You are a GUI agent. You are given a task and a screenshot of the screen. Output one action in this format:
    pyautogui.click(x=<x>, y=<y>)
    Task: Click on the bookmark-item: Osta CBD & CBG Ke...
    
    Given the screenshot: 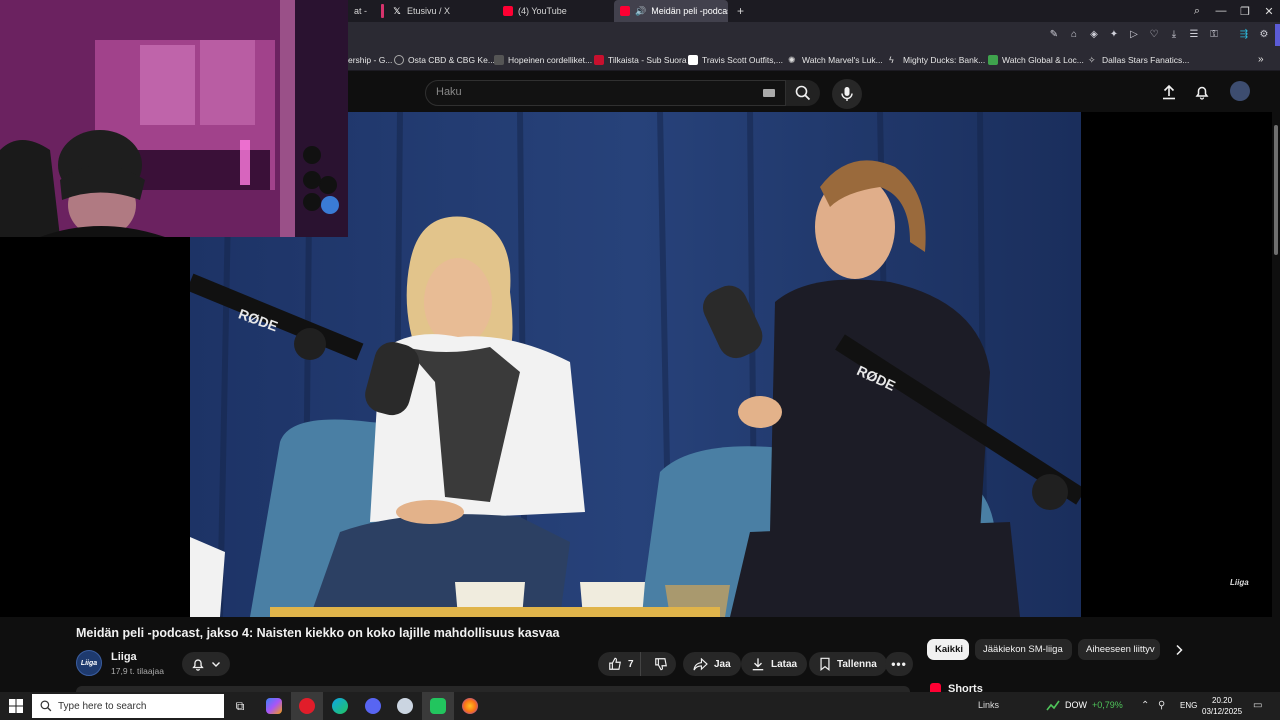 What is the action you would take?
    pyautogui.click(x=444, y=59)
    